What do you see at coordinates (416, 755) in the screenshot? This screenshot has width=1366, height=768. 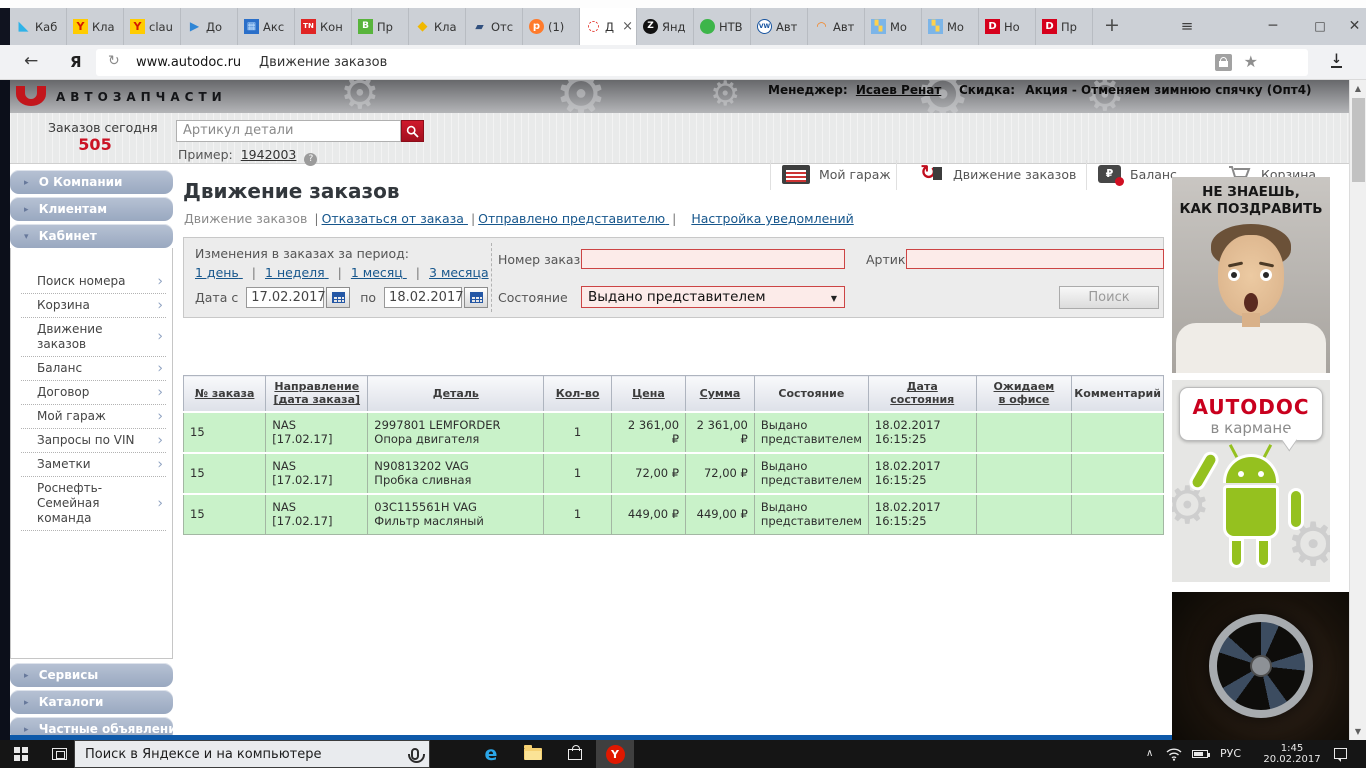 I see `microphone-icon` at bounding box center [416, 755].